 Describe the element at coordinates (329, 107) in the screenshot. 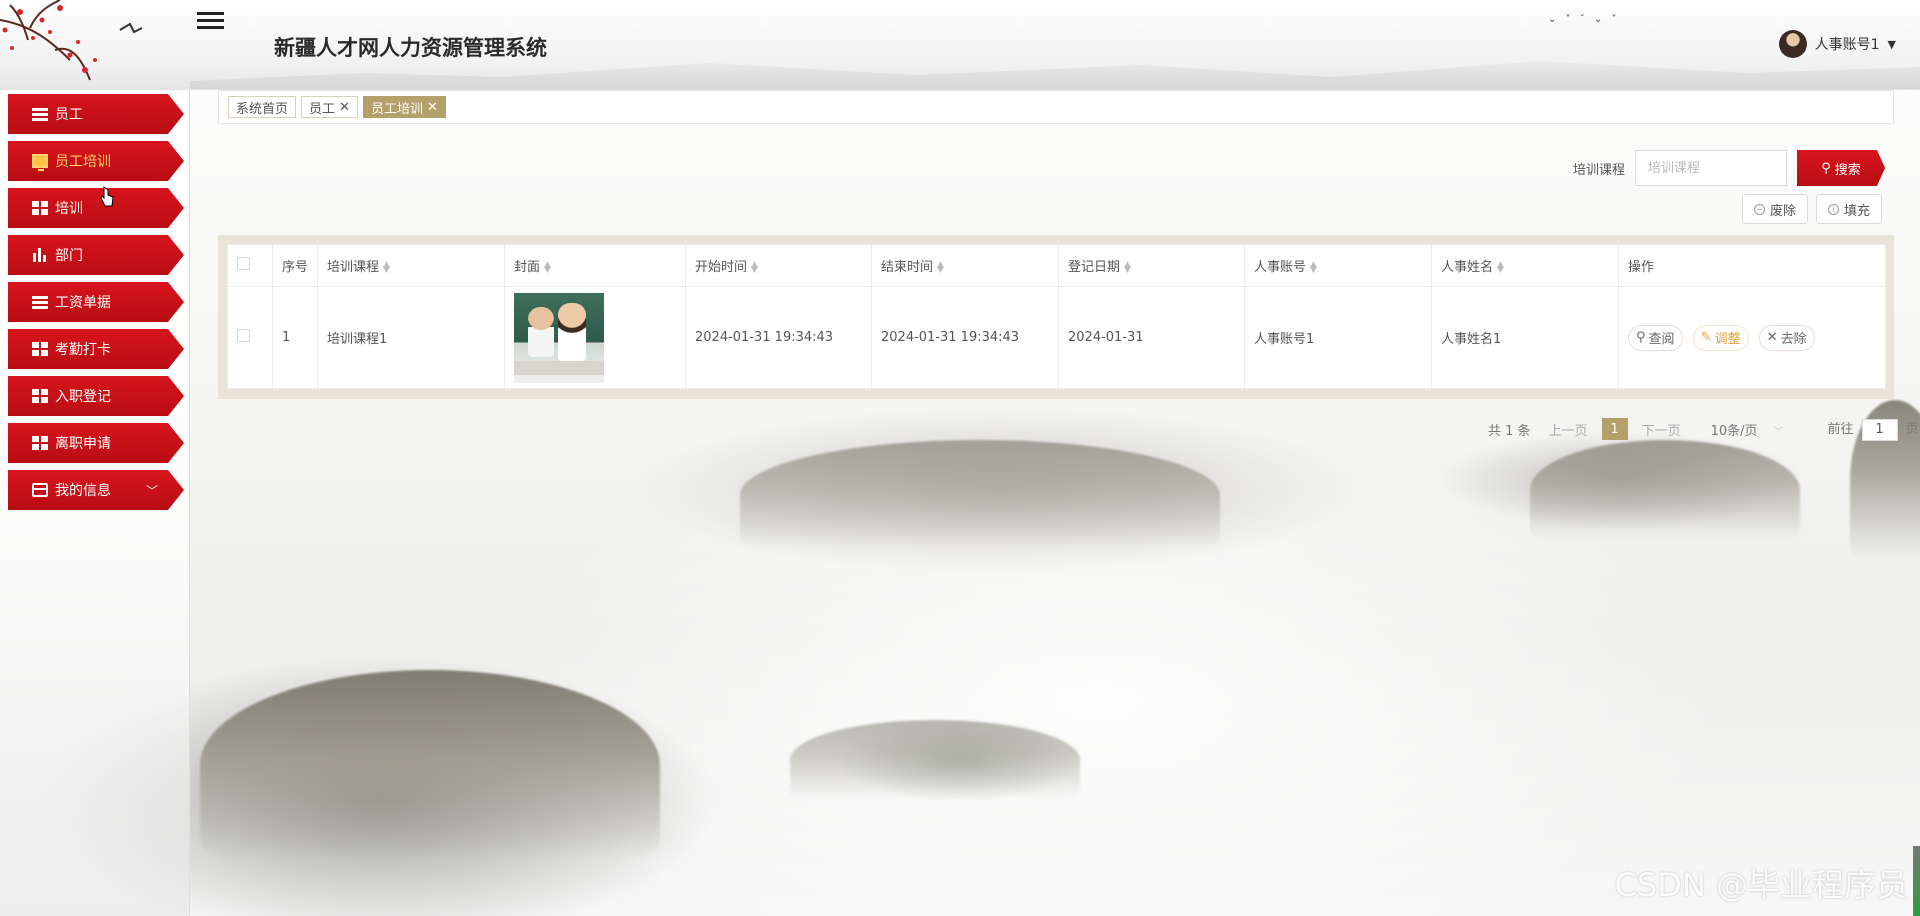

I see `tab-employee: 员工 ✕` at that location.